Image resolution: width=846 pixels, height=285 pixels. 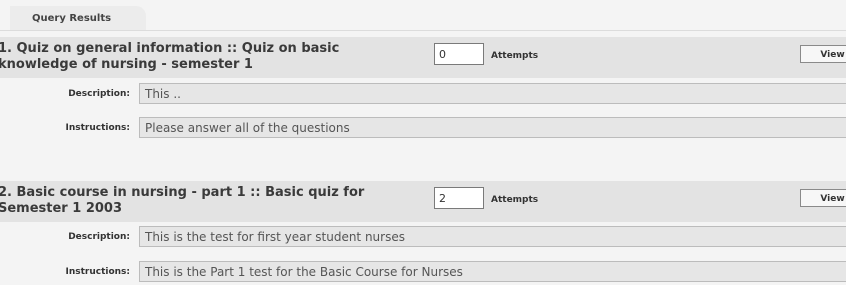 What do you see at coordinates (492, 93) in the screenshot?
I see `description-field: This ..` at bounding box center [492, 93].